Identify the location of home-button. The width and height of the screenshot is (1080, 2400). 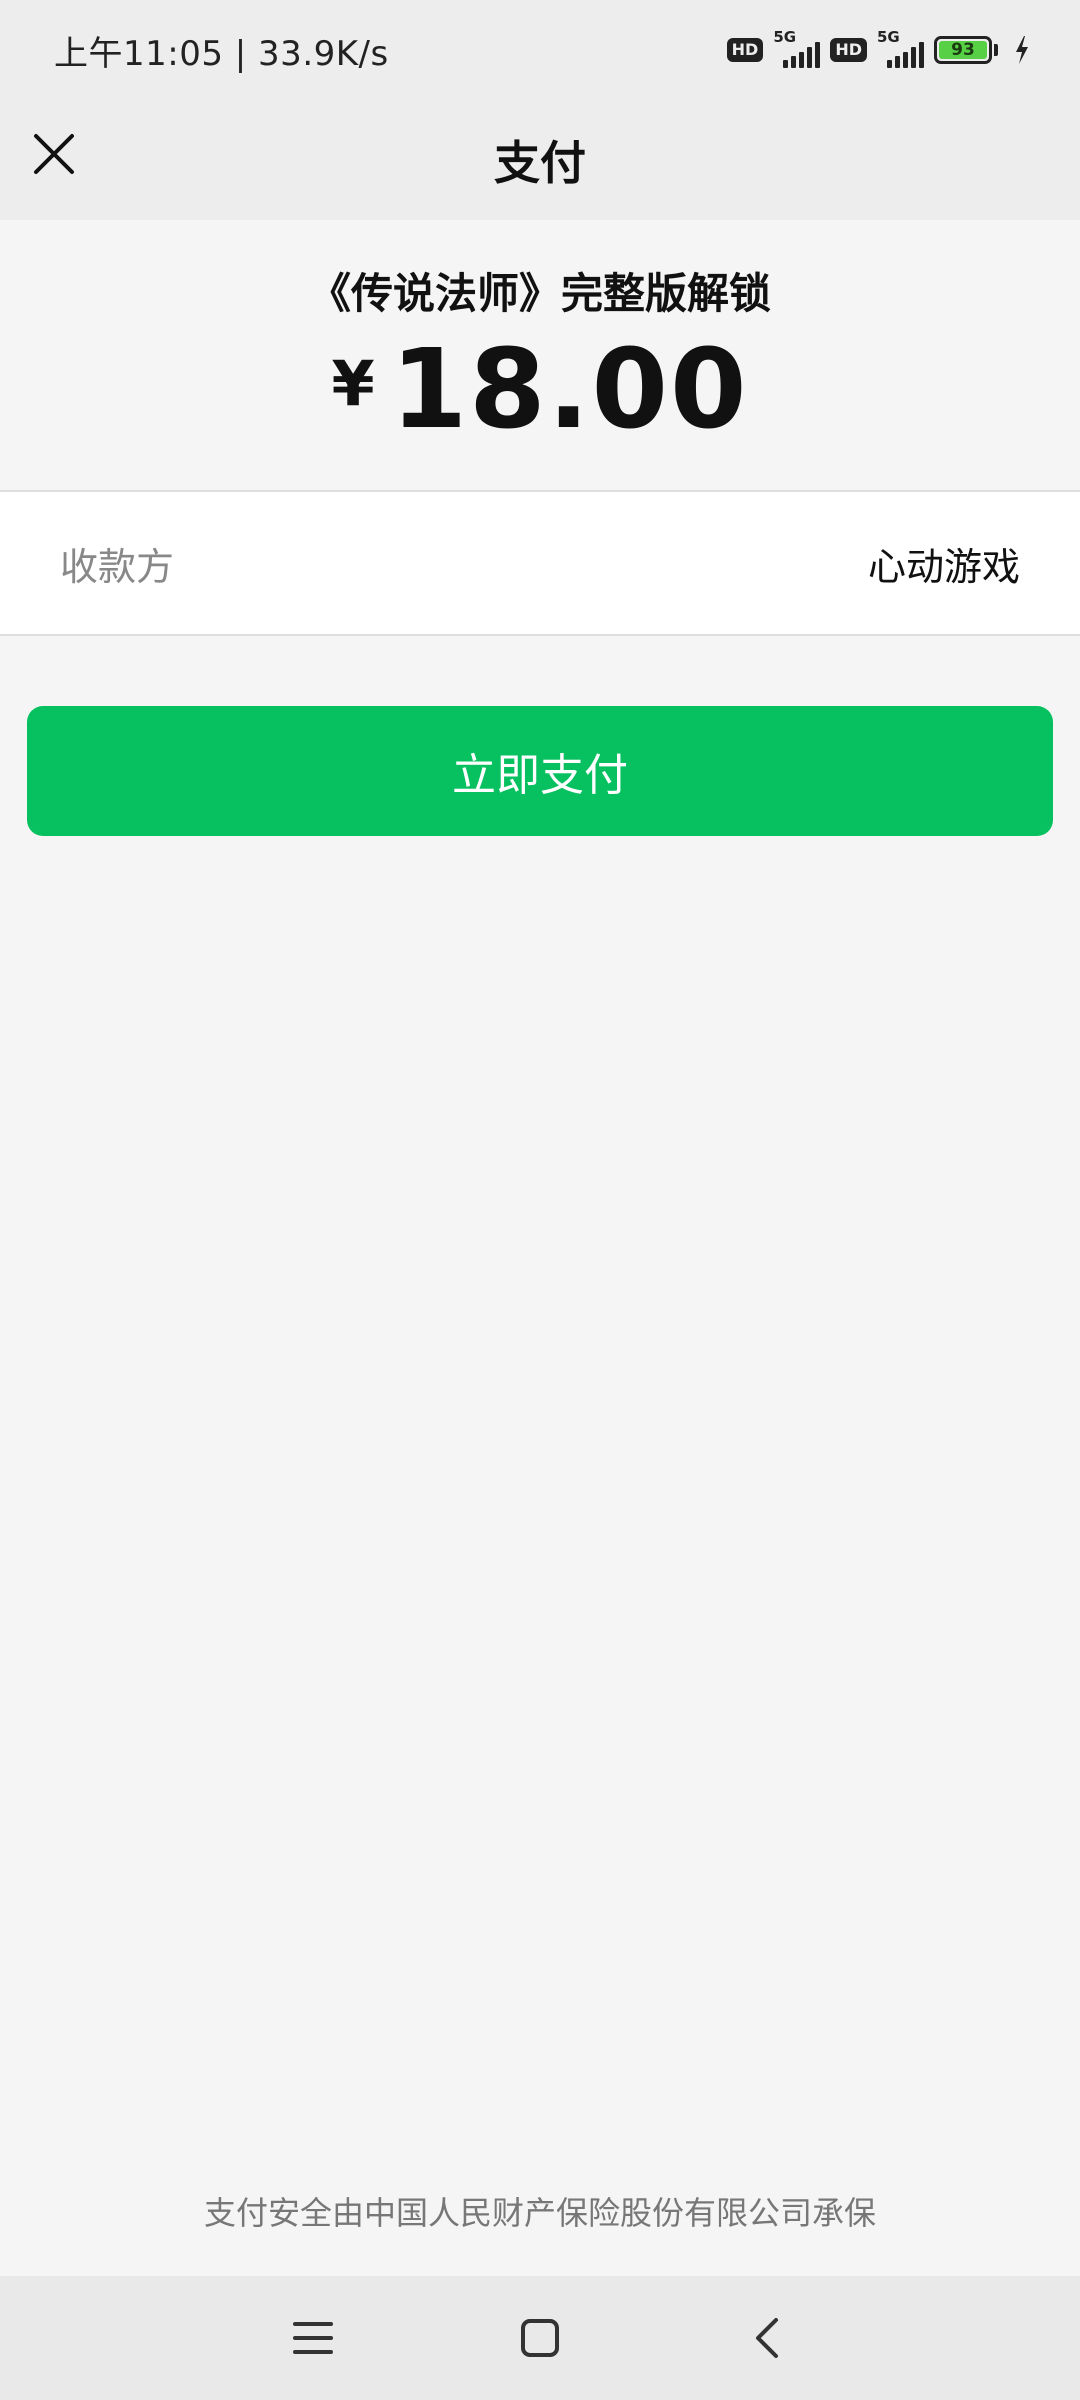
(540, 2338).